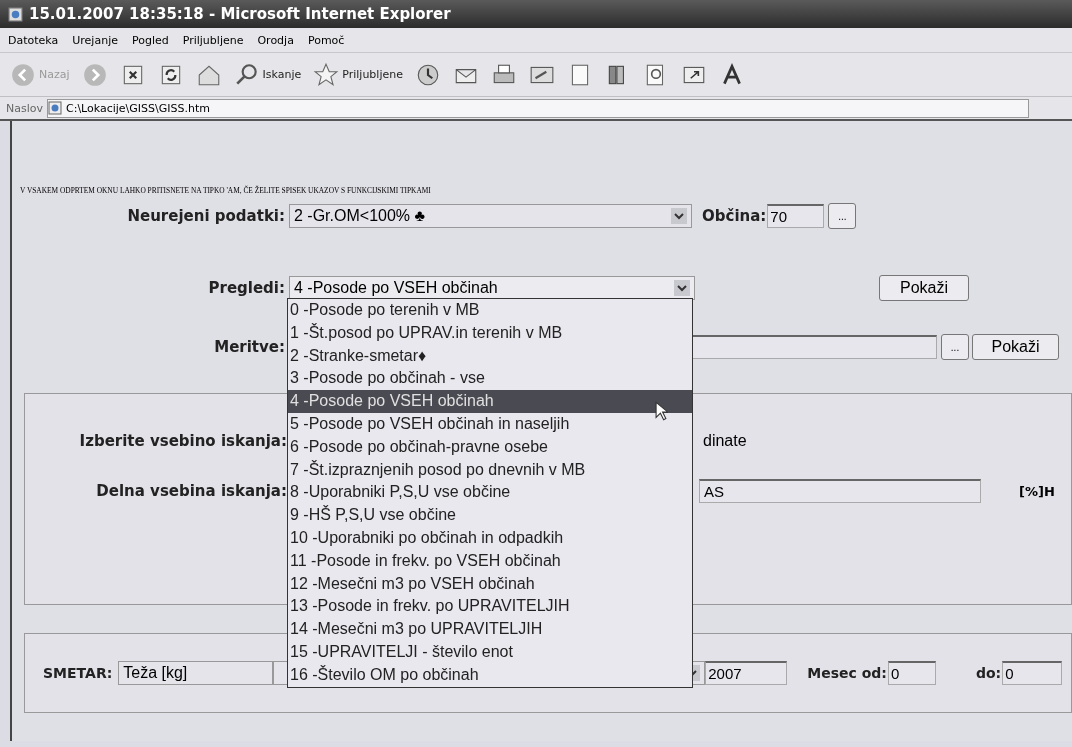 Image resolution: width=1072 pixels, height=747 pixels. I want to click on dropdown-option: 5 -Posode po VSEH občinah in naseljih, so click(490, 424).